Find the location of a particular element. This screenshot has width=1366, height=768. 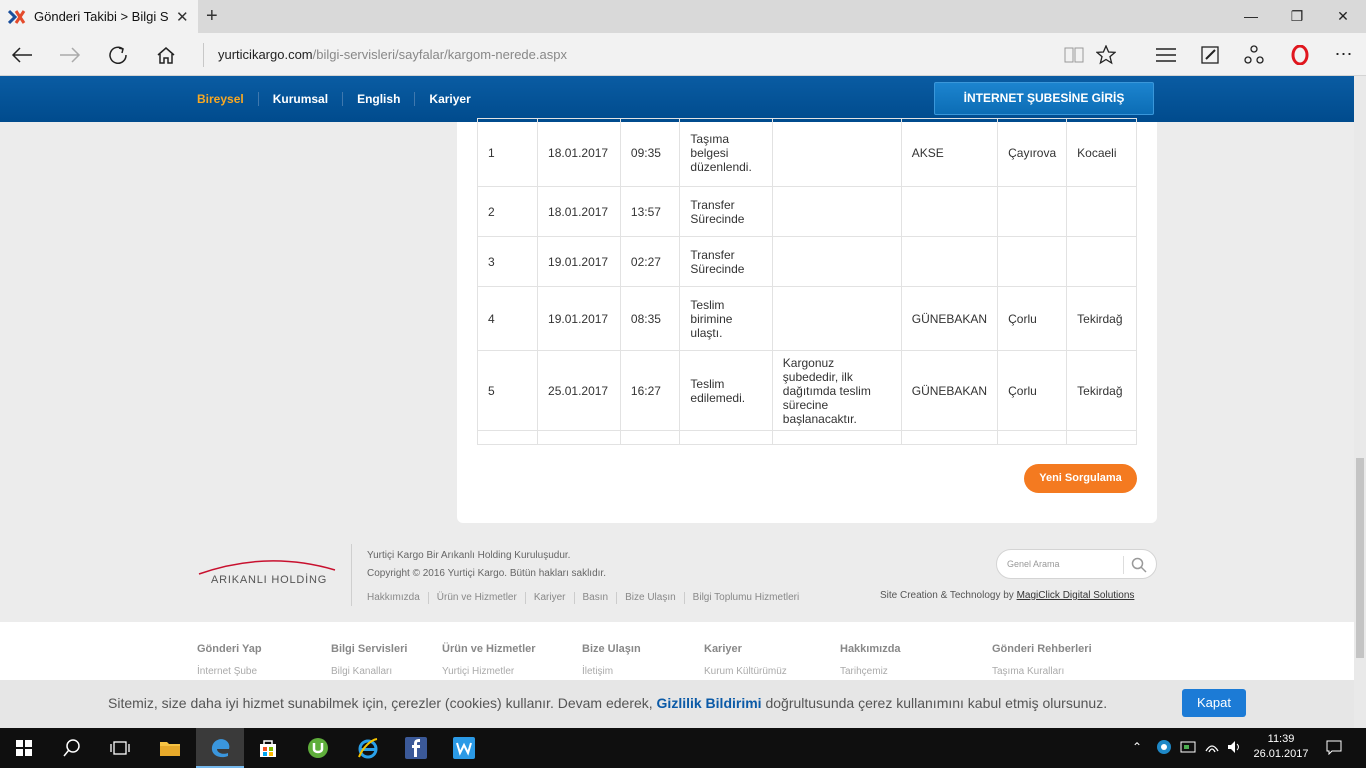

cookie-close-button: Kapat is located at coordinates (1214, 703).